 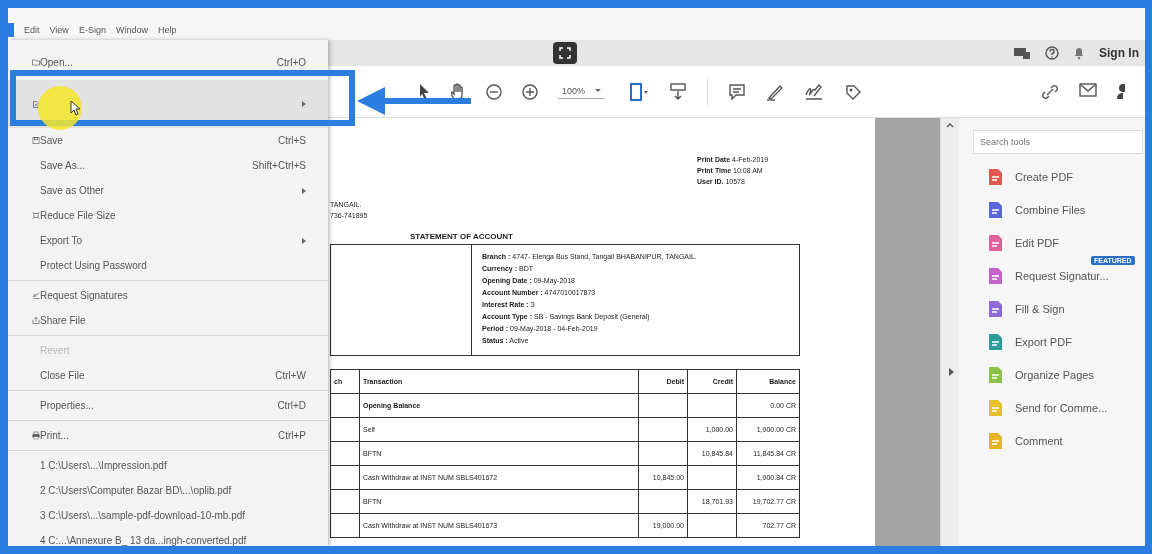 What do you see at coordinates (84, 295) in the screenshot?
I see `menu-item-label: Request Signatures` at bounding box center [84, 295].